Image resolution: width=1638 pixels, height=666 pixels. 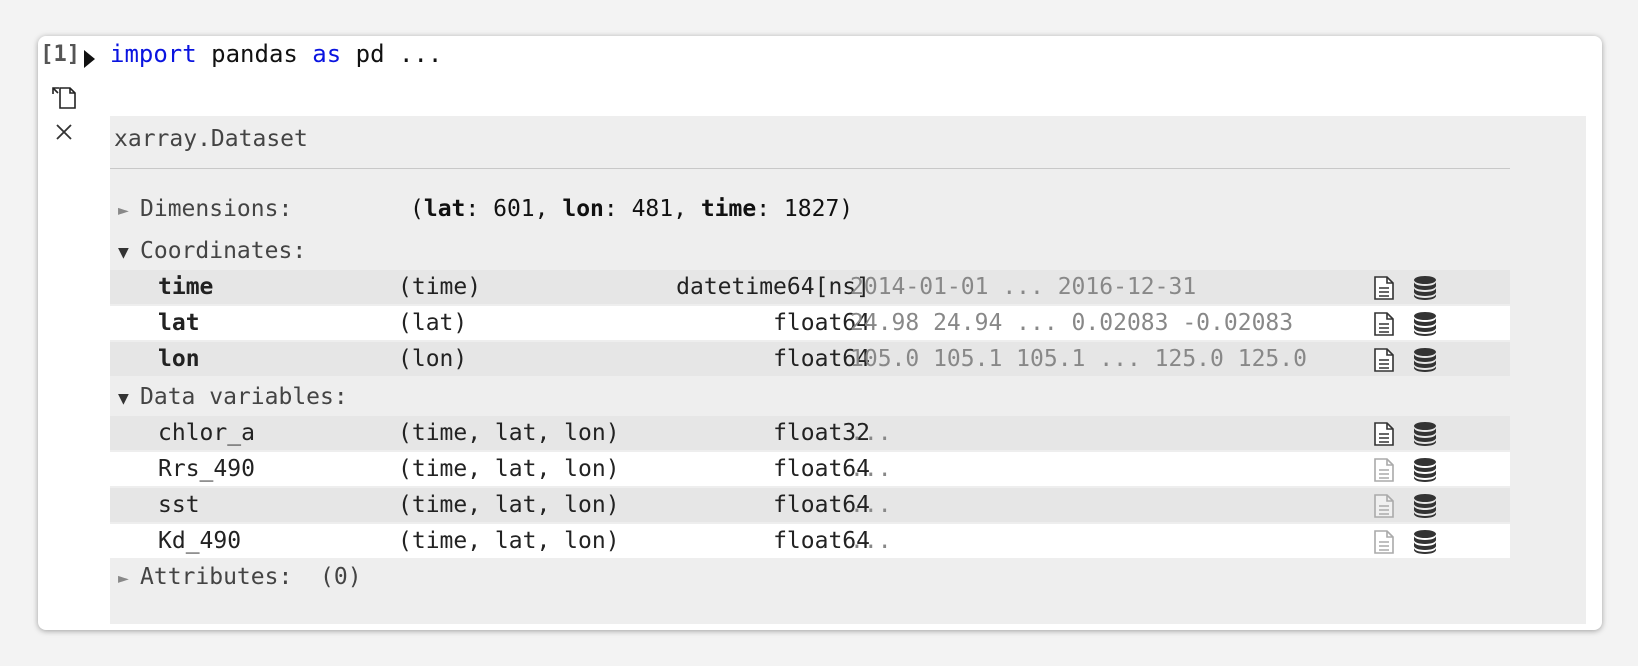 What do you see at coordinates (179, 323) in the screenshot?
I see `var-name: lat` at bounding box center [179, 323].